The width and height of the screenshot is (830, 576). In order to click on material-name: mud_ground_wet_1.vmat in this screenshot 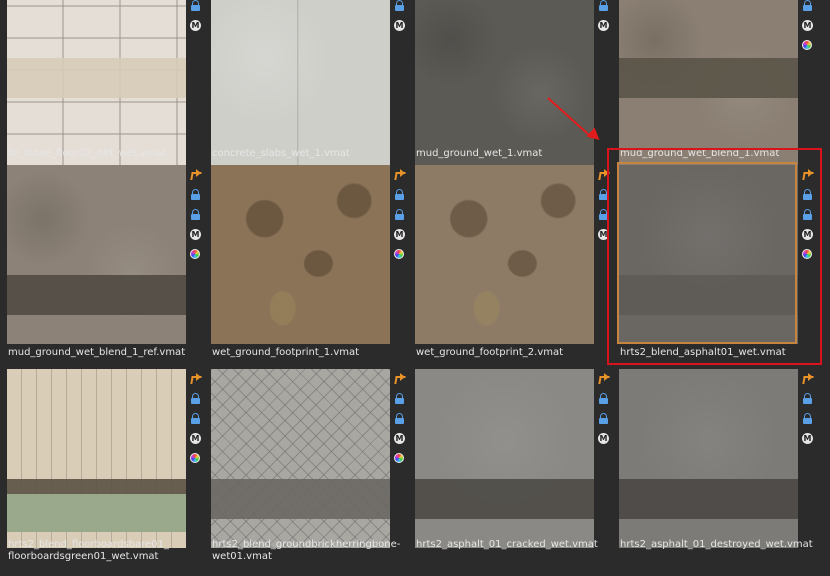, I will do `click(479, 153)`.